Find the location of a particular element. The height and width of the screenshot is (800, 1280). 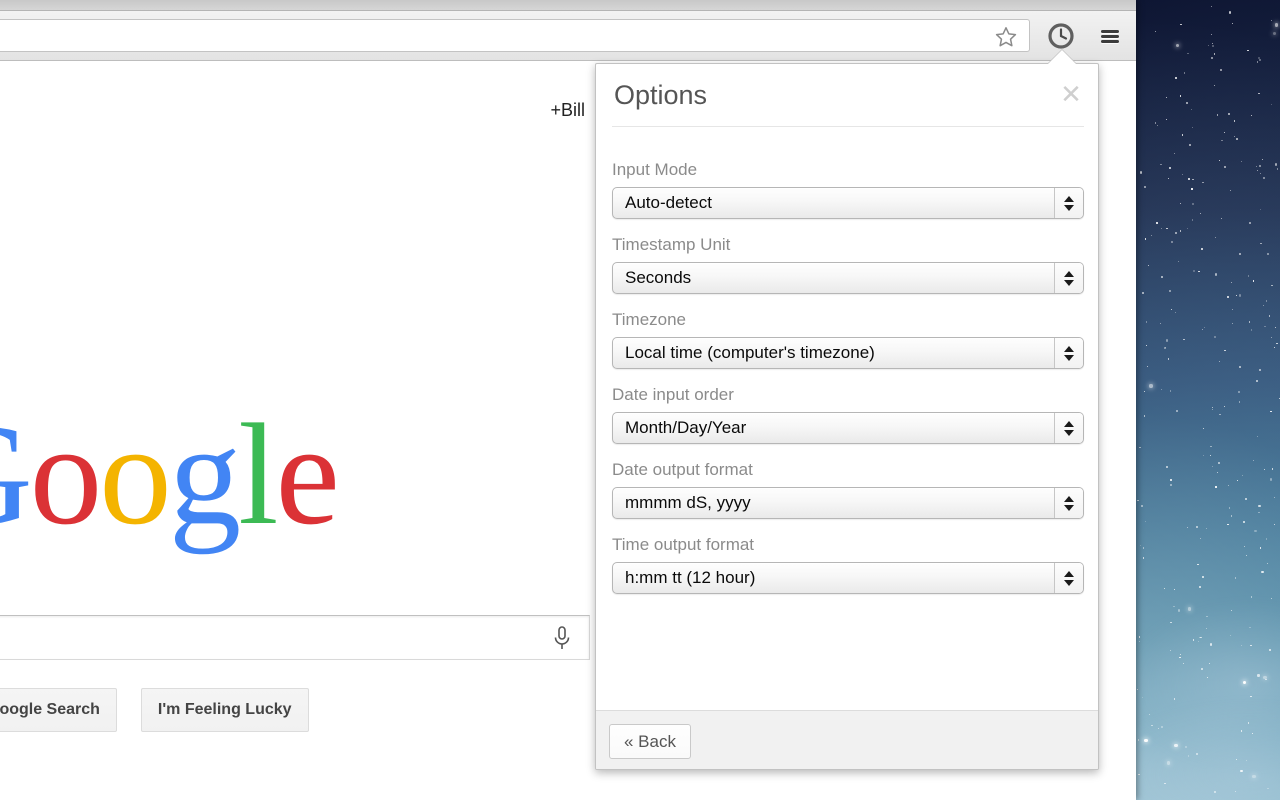

clock-extension-button is located at coordinates (1061, 36).